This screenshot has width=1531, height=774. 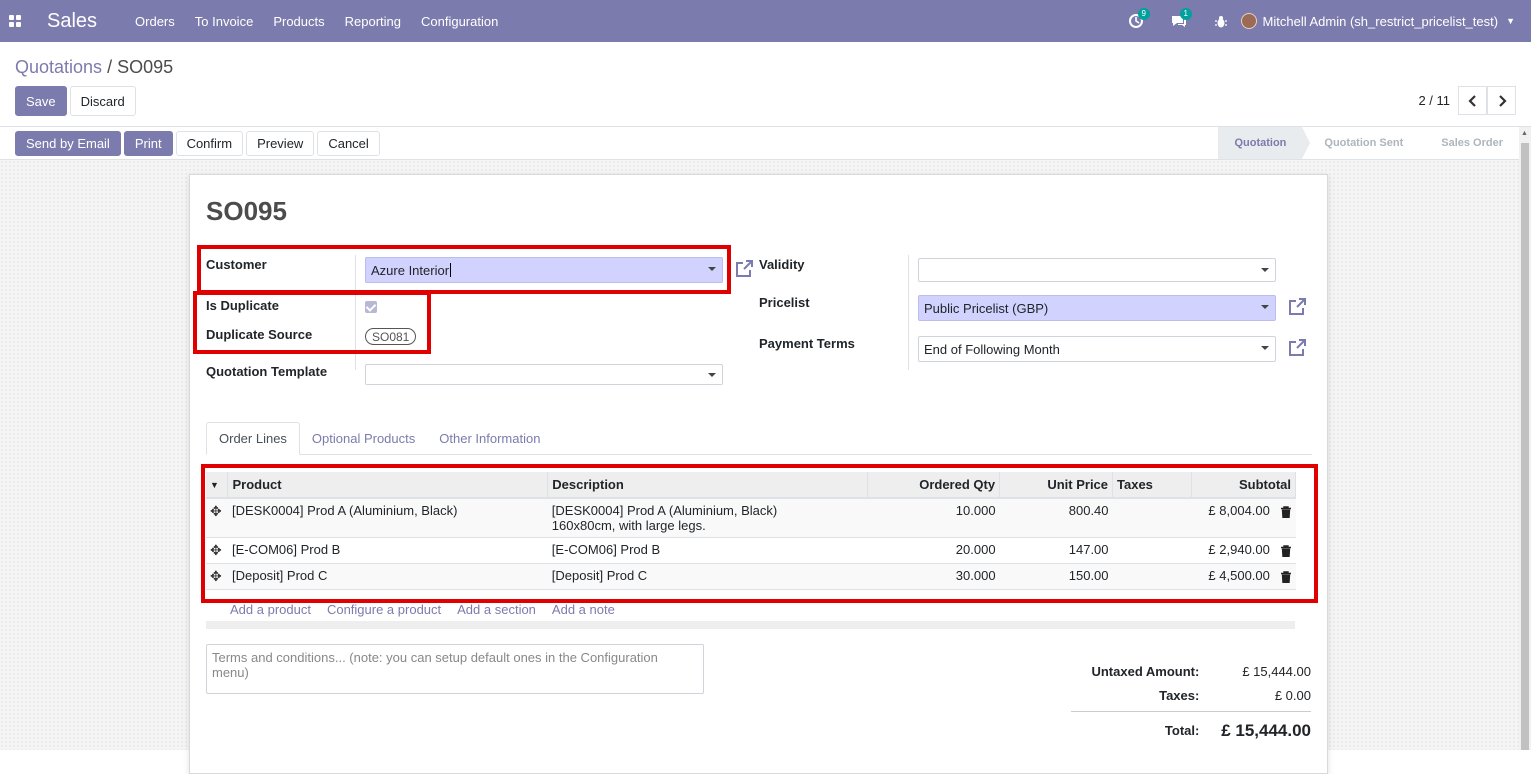 What do you see at coordinates (388, 485) in the screenshot?
I see `column-header-product: Product` at bounding box center [388, 485].